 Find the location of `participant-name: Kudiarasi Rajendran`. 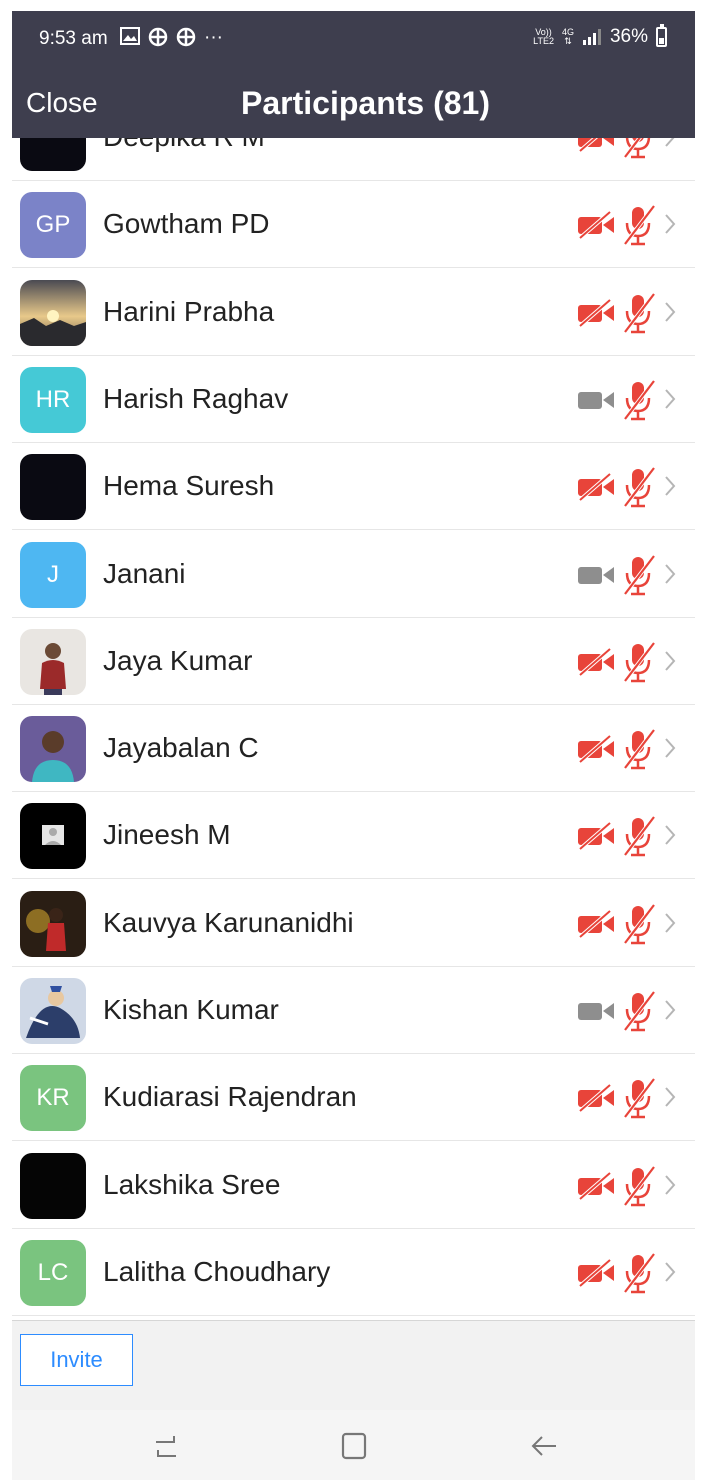

participant-name: Kudiarasi Rajendran is located at coordinates (230, 1097).